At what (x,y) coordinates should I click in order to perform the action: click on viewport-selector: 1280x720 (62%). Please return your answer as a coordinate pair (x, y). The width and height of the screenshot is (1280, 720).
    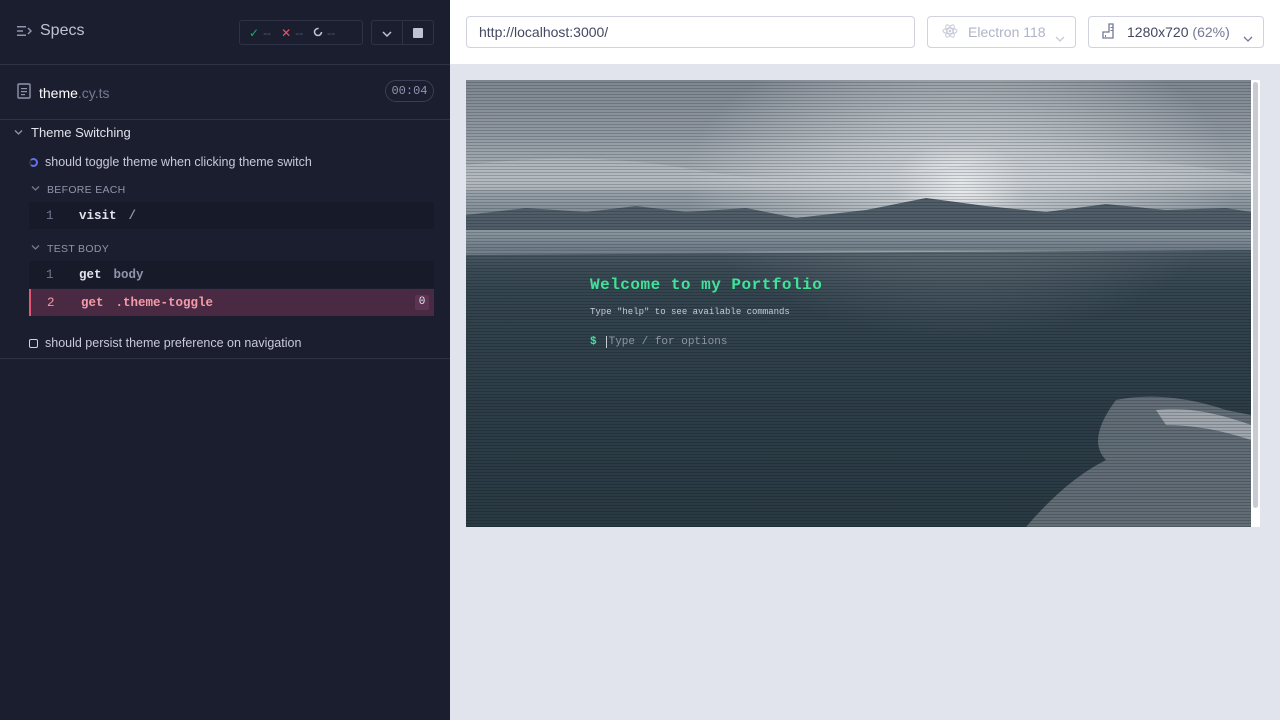
    Looking at the image, I should click on (1176, 32).